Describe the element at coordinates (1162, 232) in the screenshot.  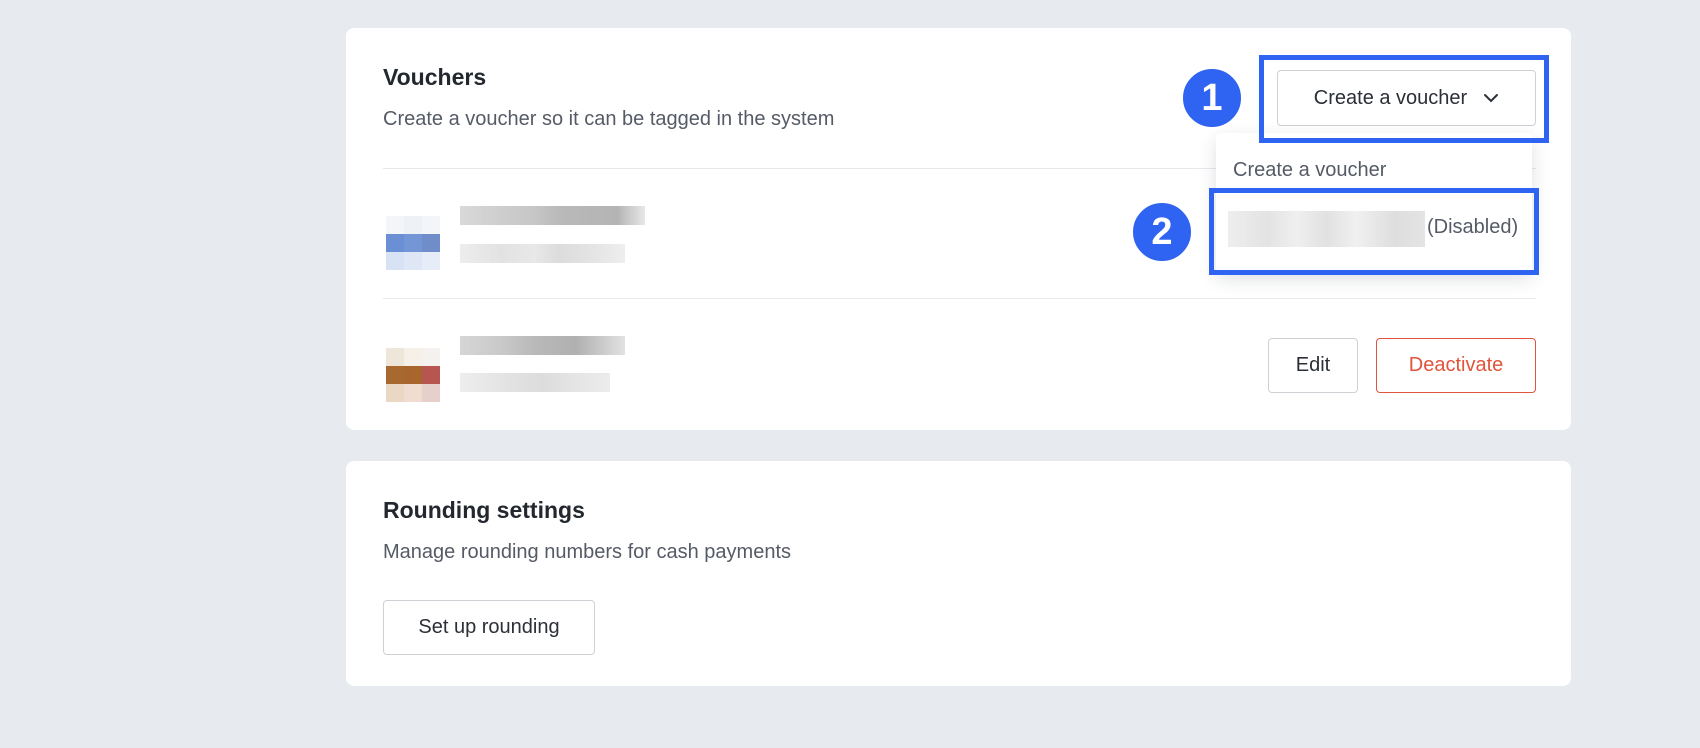
I see `step-badge-2: 2` at that location.